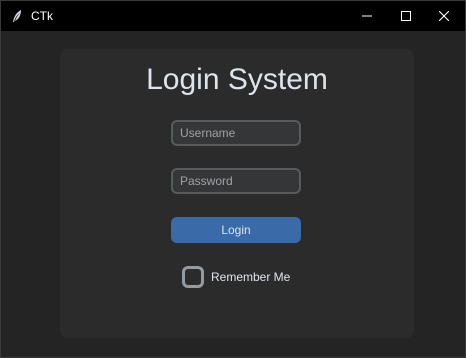 The height and width of the screenshot is (358, 466). What do you see at coordinates (236, 181) in the screenshot?
I see `password-input` at bounding box center [236, 181].